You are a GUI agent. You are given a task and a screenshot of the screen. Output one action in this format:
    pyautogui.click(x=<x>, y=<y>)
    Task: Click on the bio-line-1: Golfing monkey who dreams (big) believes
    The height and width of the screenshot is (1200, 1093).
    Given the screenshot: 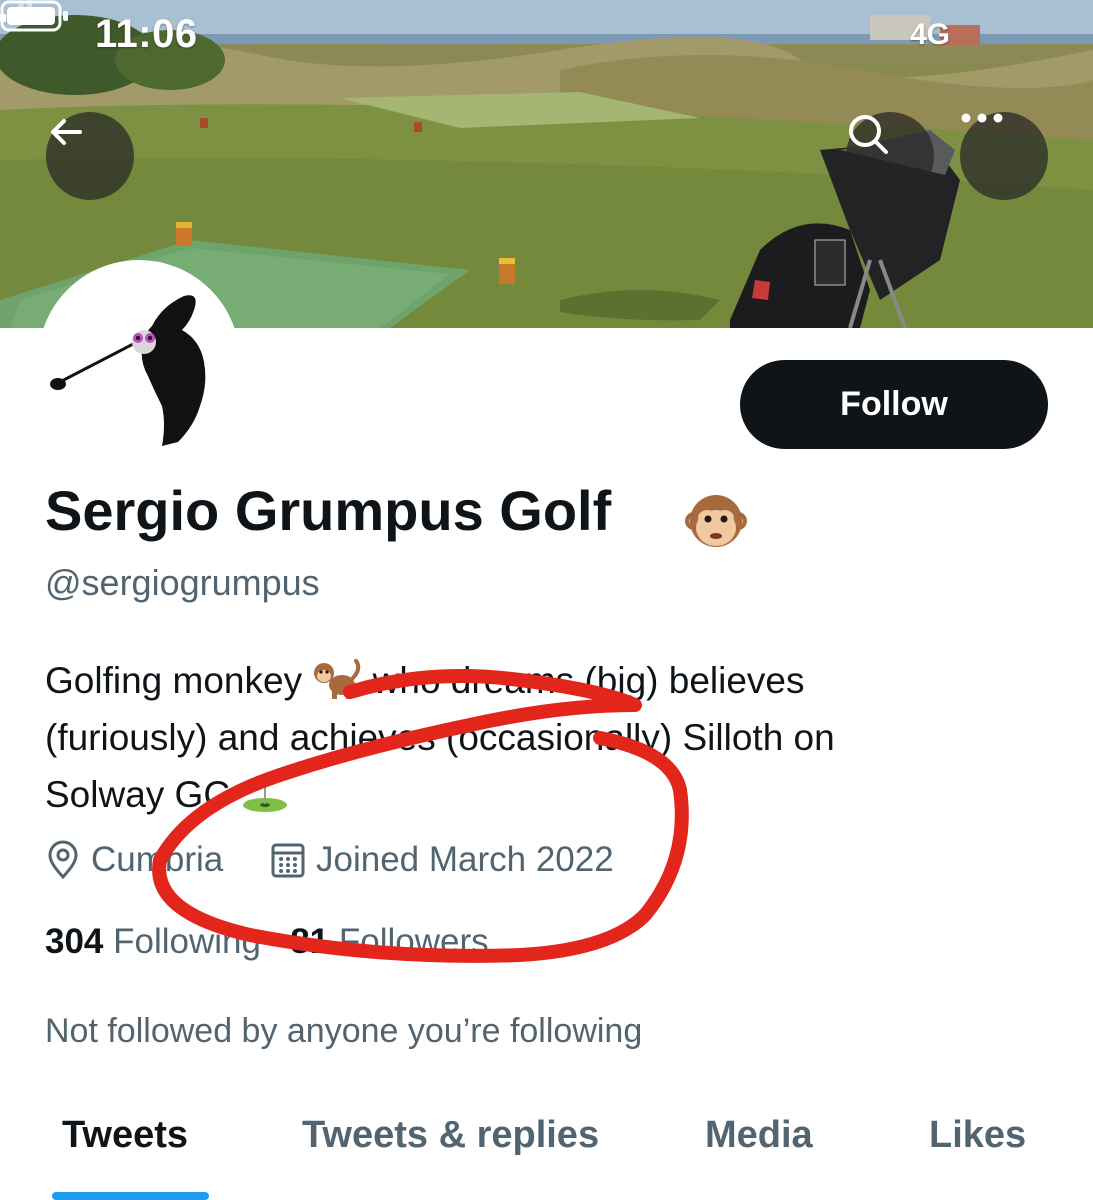 What is the action you would take?
    pyautogui.click(x=440, y=680)
    